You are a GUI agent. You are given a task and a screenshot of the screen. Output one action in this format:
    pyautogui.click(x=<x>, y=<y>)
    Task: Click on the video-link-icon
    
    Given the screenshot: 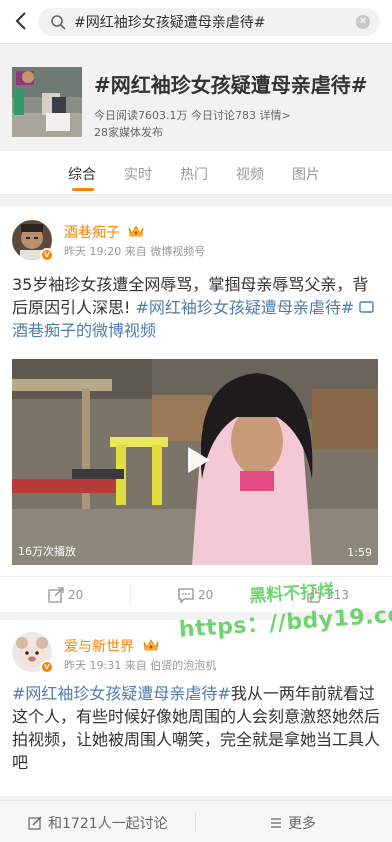 What is the action you would take?
    pyautogui.click(x=367, y=307)
    